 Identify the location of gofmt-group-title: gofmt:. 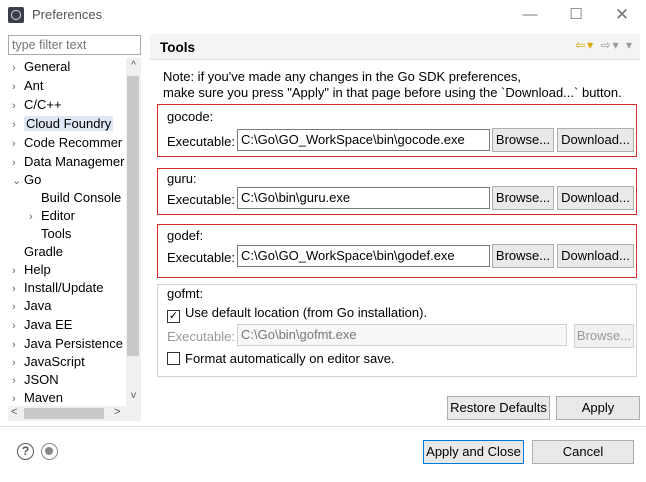
(185, 293).